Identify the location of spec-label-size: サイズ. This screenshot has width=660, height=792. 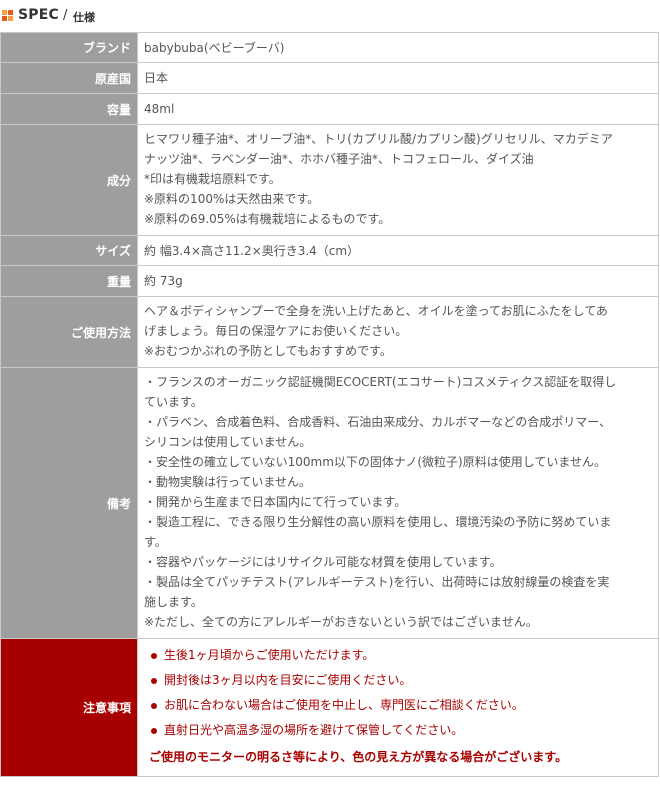
(69, 250).